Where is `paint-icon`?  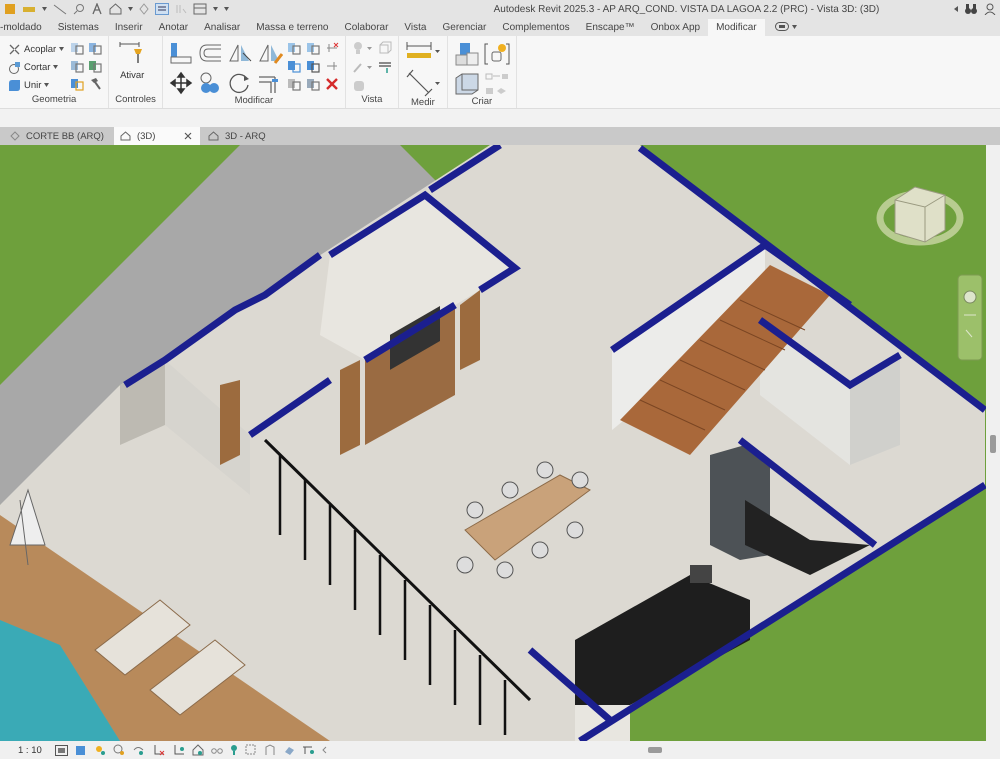 paint-icon is located at coordinates (77, 84).